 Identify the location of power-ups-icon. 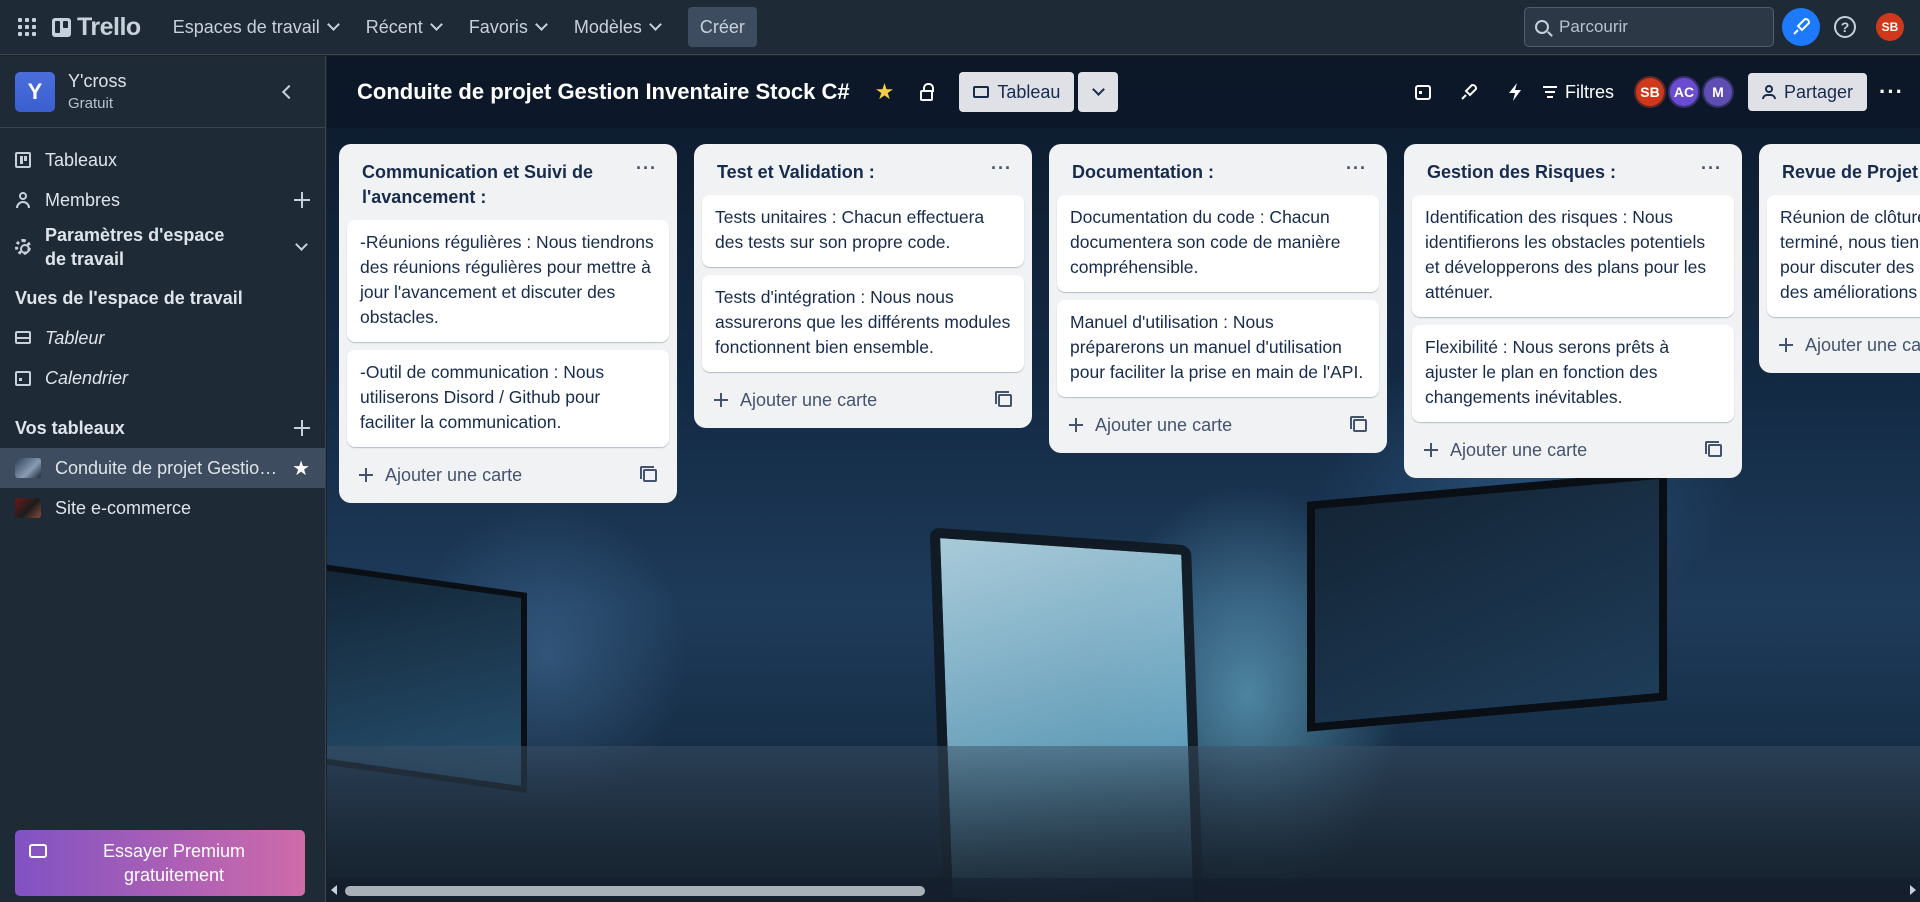
(1469, 92).